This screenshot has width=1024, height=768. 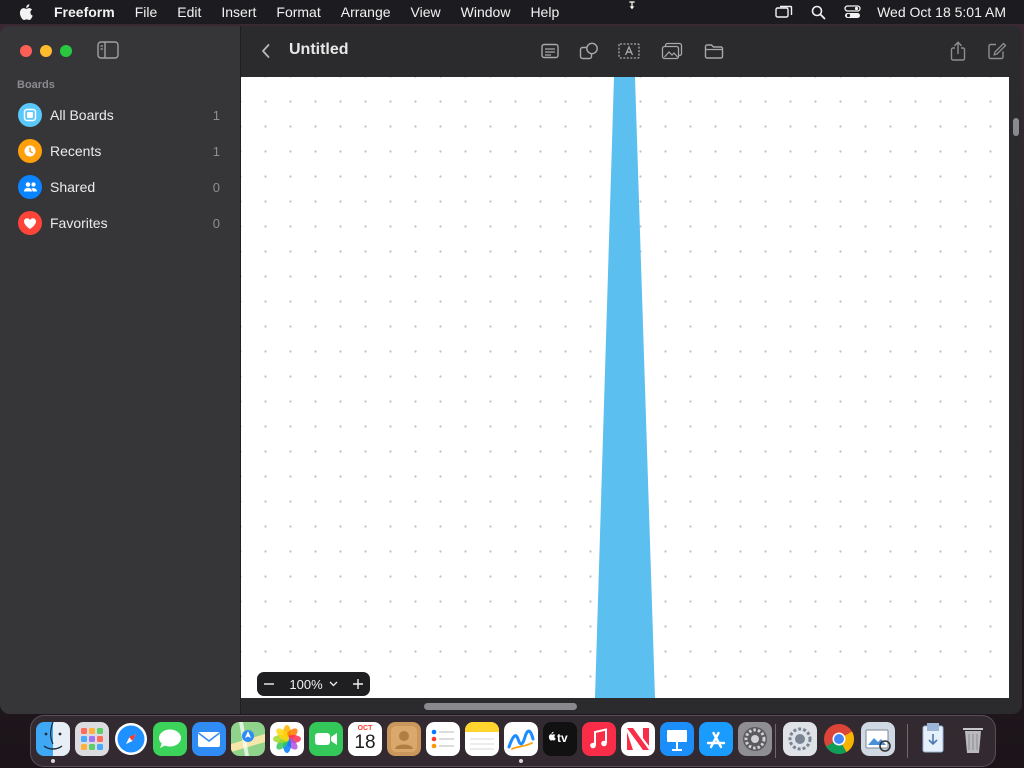 What do you see at coordinates (852, 12) in the screenshot?
I see `control-center-icon` at bounding box center [852, 12].